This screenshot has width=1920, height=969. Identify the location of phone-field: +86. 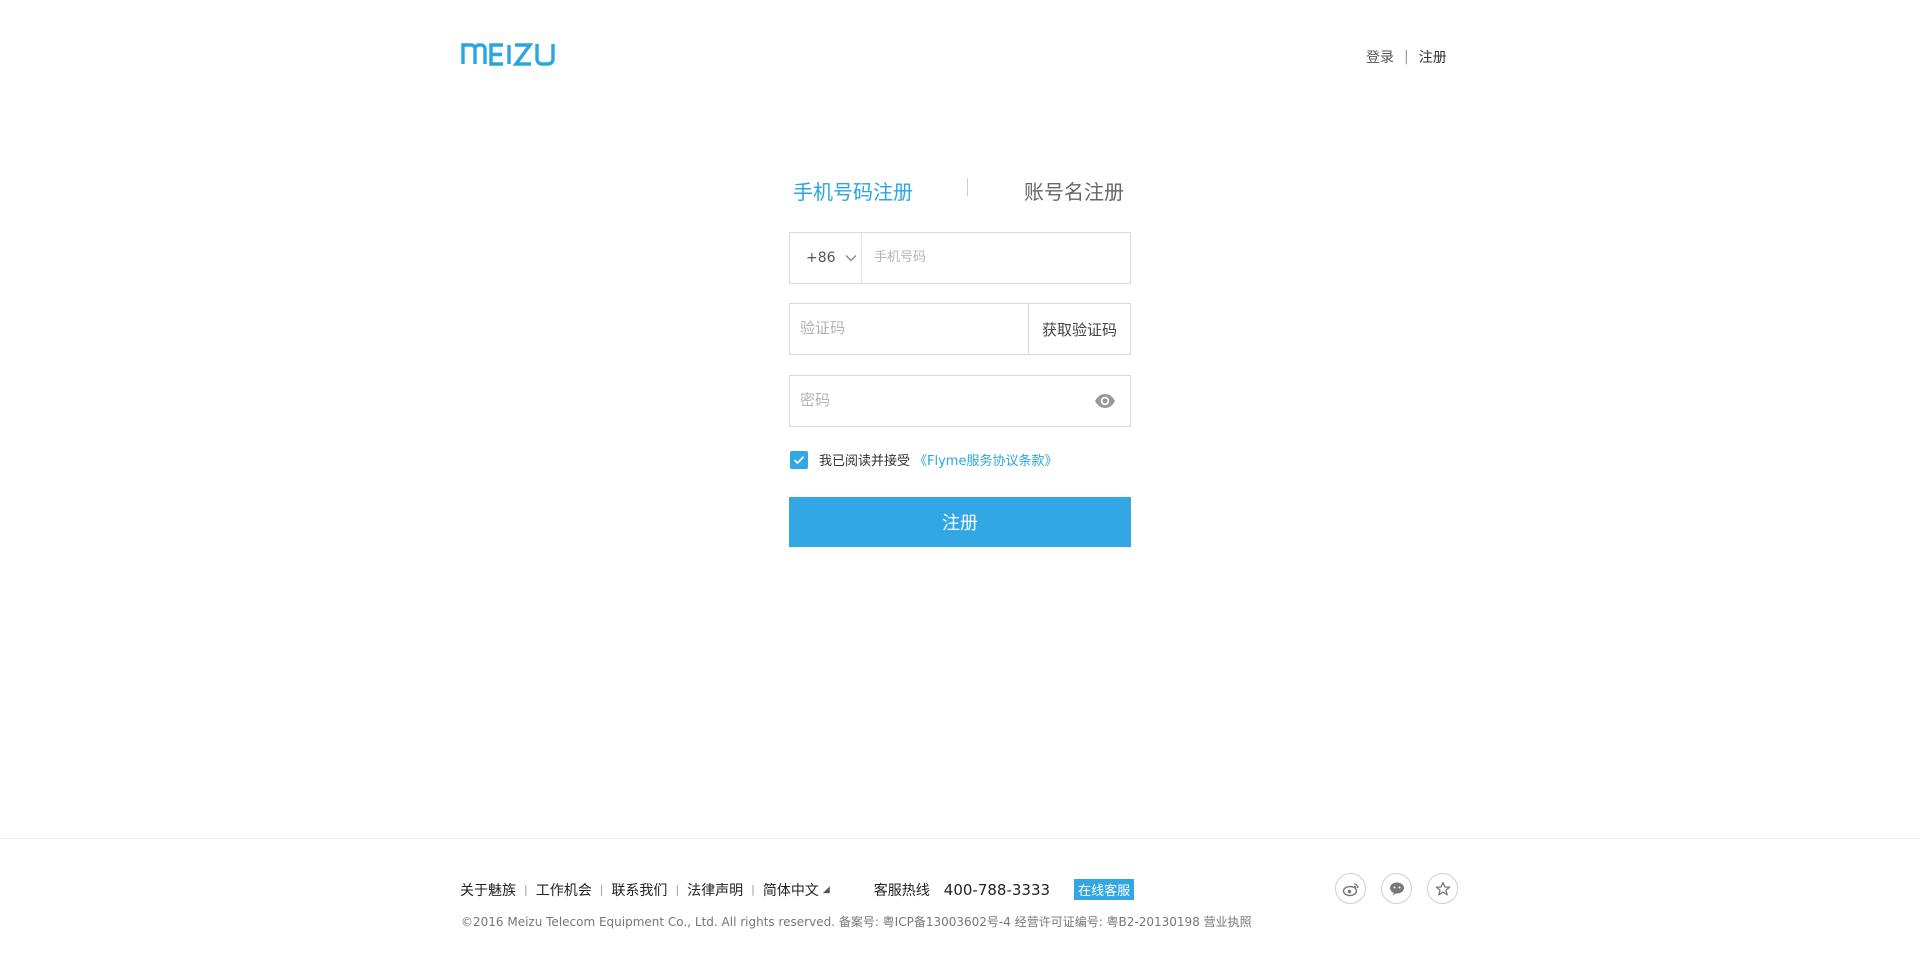
(960, 258).